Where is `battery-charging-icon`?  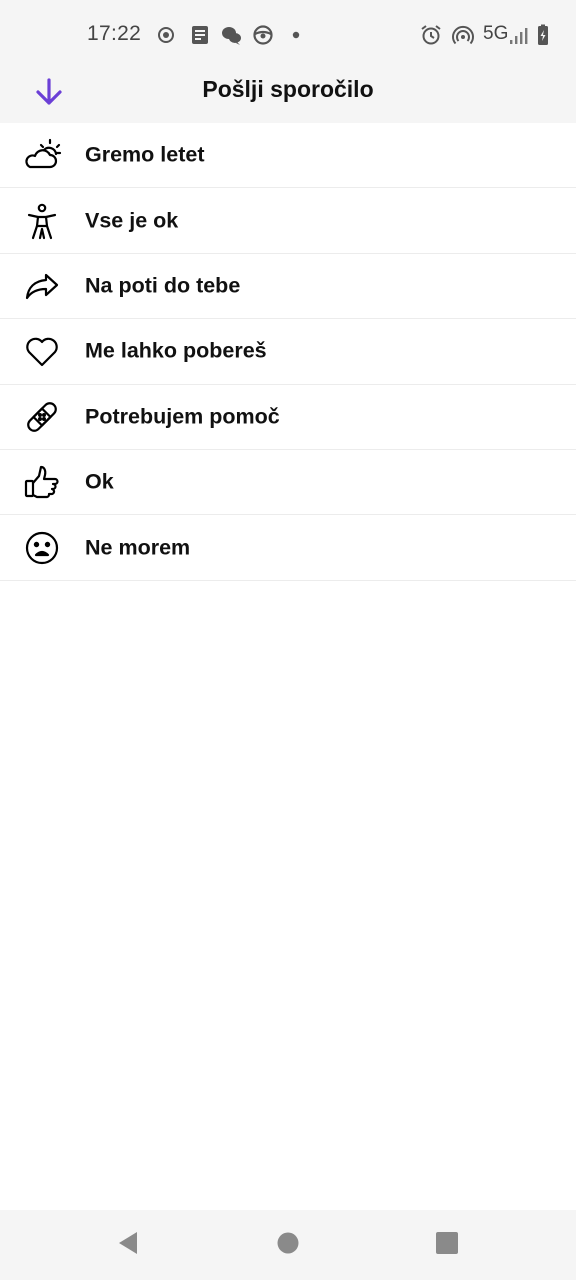 battery-charging-icon is located at coordinates (543, 35).